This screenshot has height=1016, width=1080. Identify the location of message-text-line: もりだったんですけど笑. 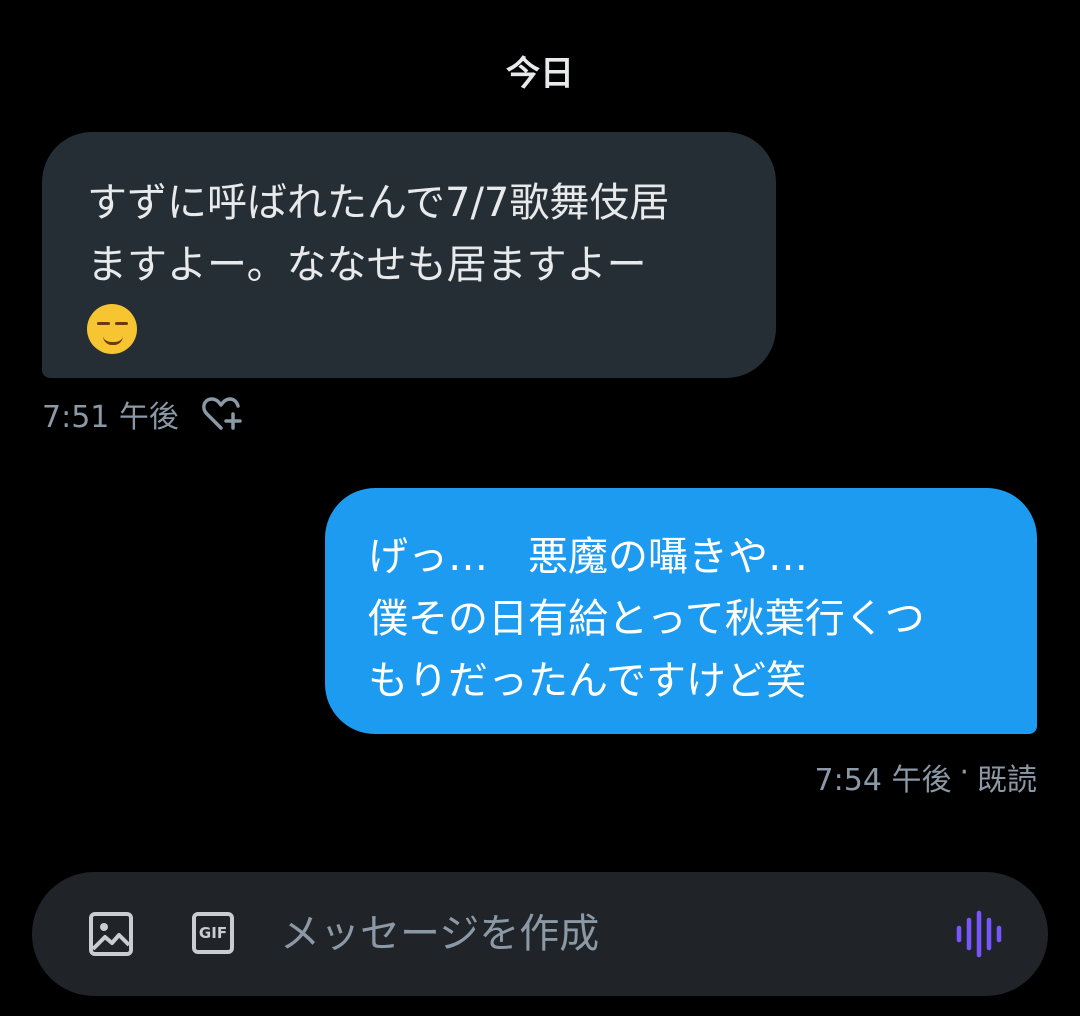
(587, 681).